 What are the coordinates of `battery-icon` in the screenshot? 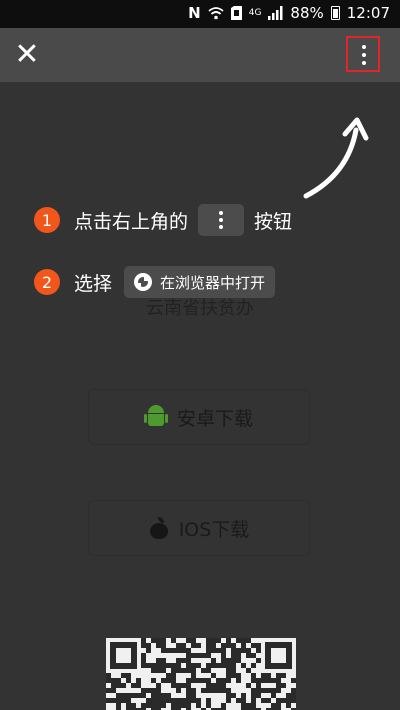 It's located at (335, 13).